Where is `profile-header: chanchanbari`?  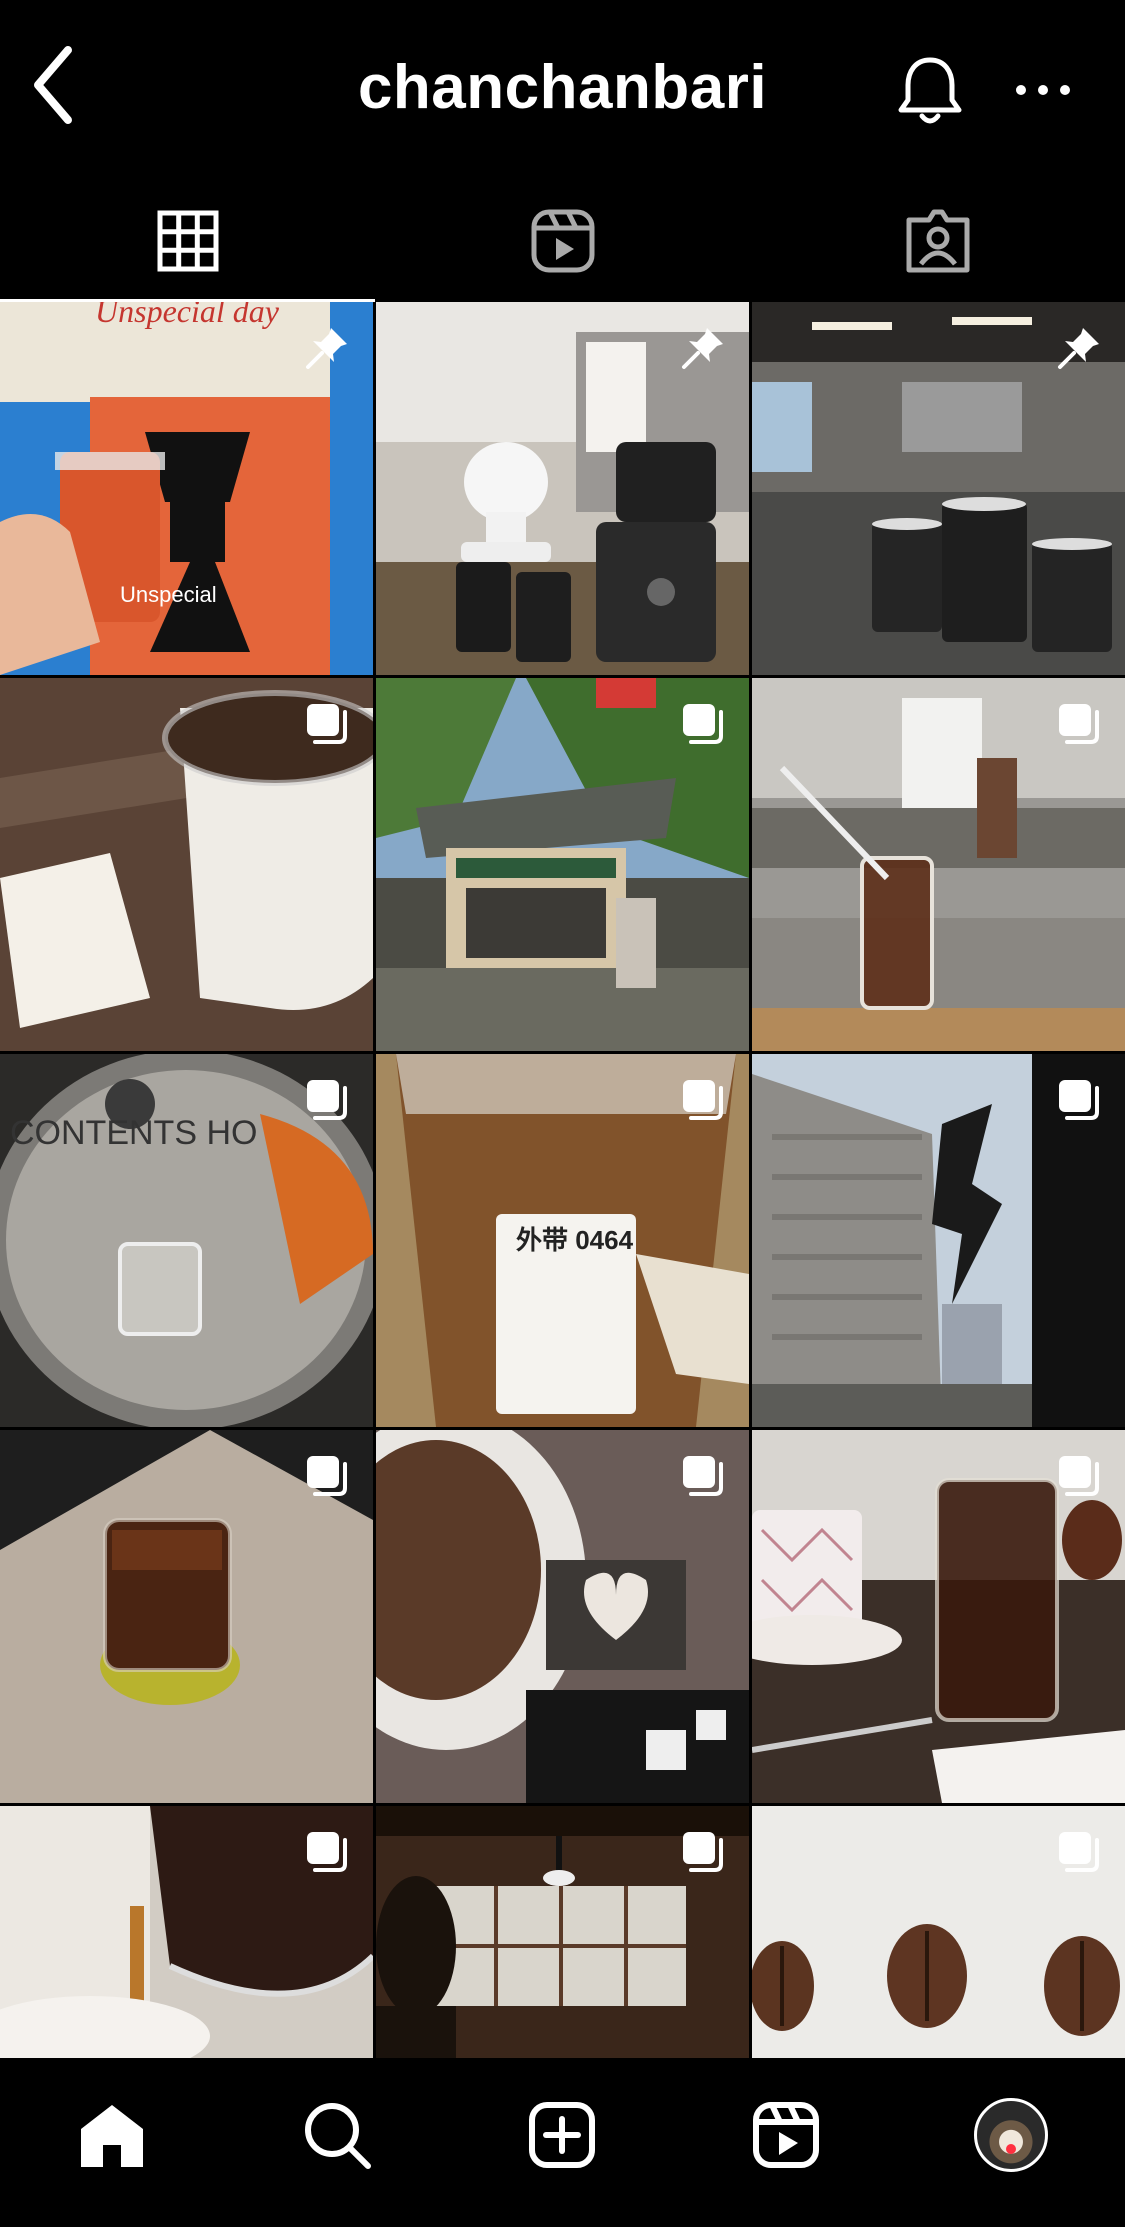 profile-header: chanchanbari is located at coordinates (562, 90).